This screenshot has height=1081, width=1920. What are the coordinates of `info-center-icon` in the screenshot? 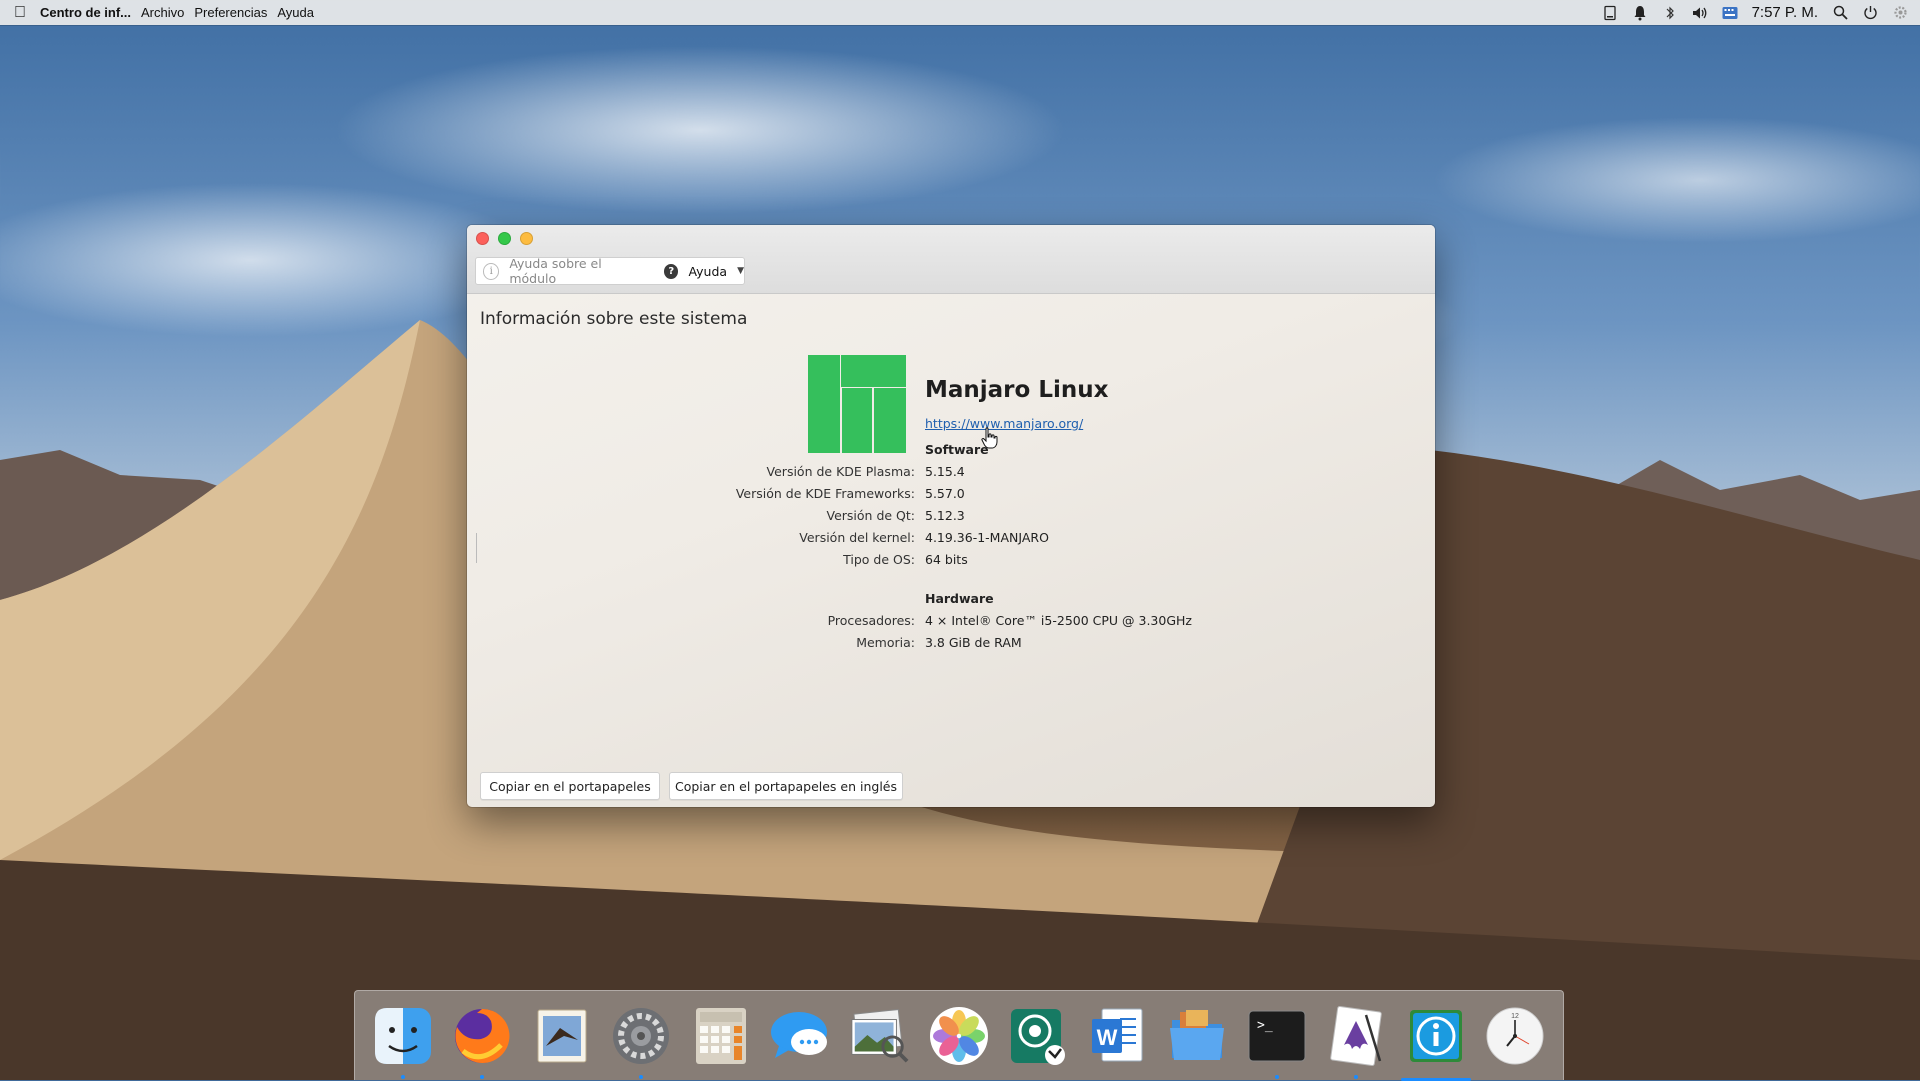 It's located at (1435, 1042).